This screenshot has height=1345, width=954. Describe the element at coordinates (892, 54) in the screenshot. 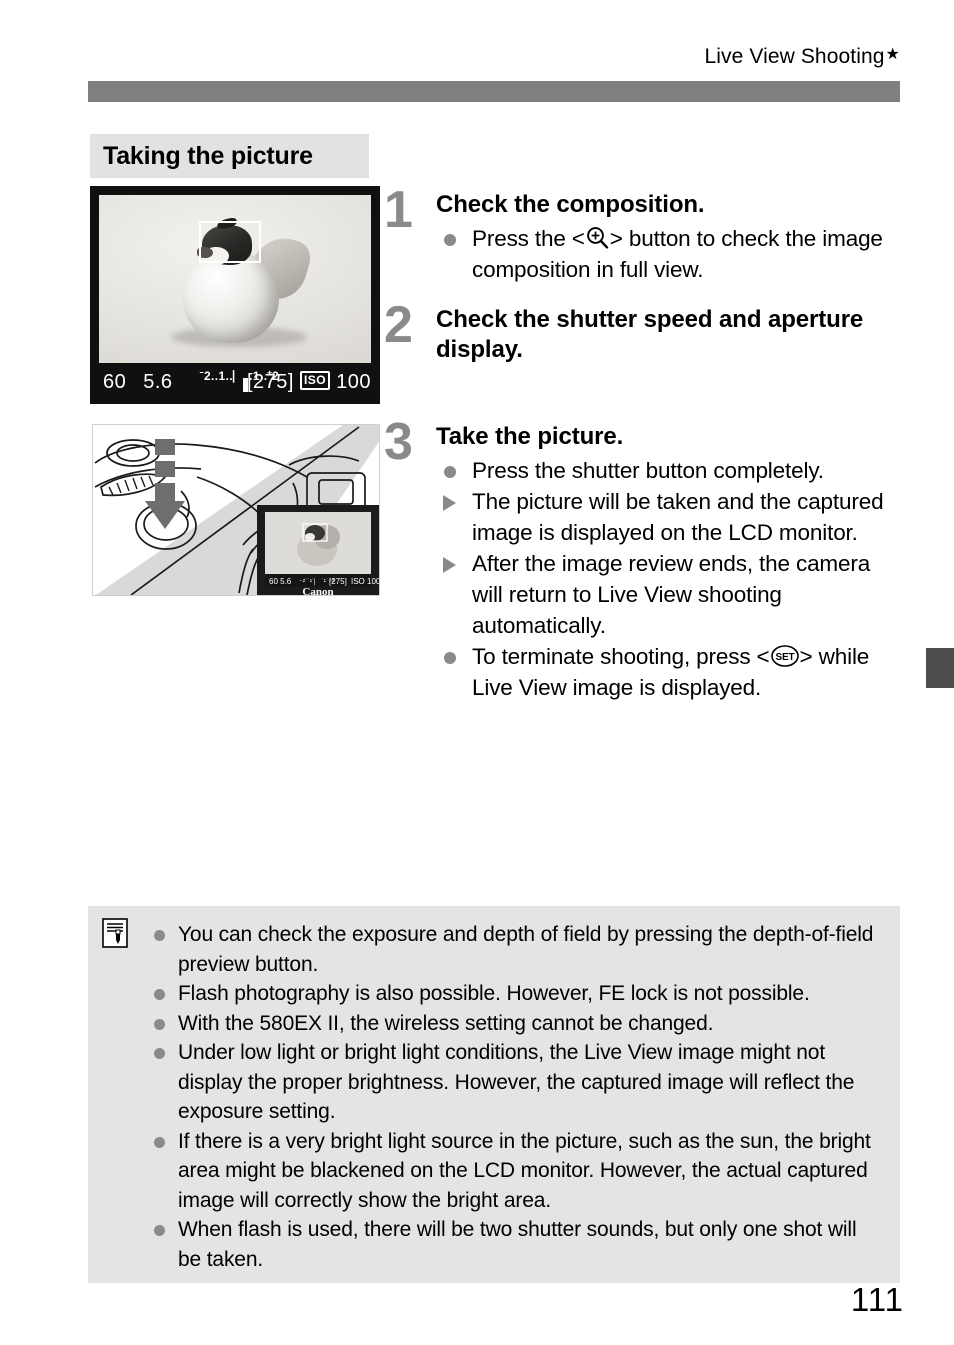

I see `star-icon: ★` at that location.